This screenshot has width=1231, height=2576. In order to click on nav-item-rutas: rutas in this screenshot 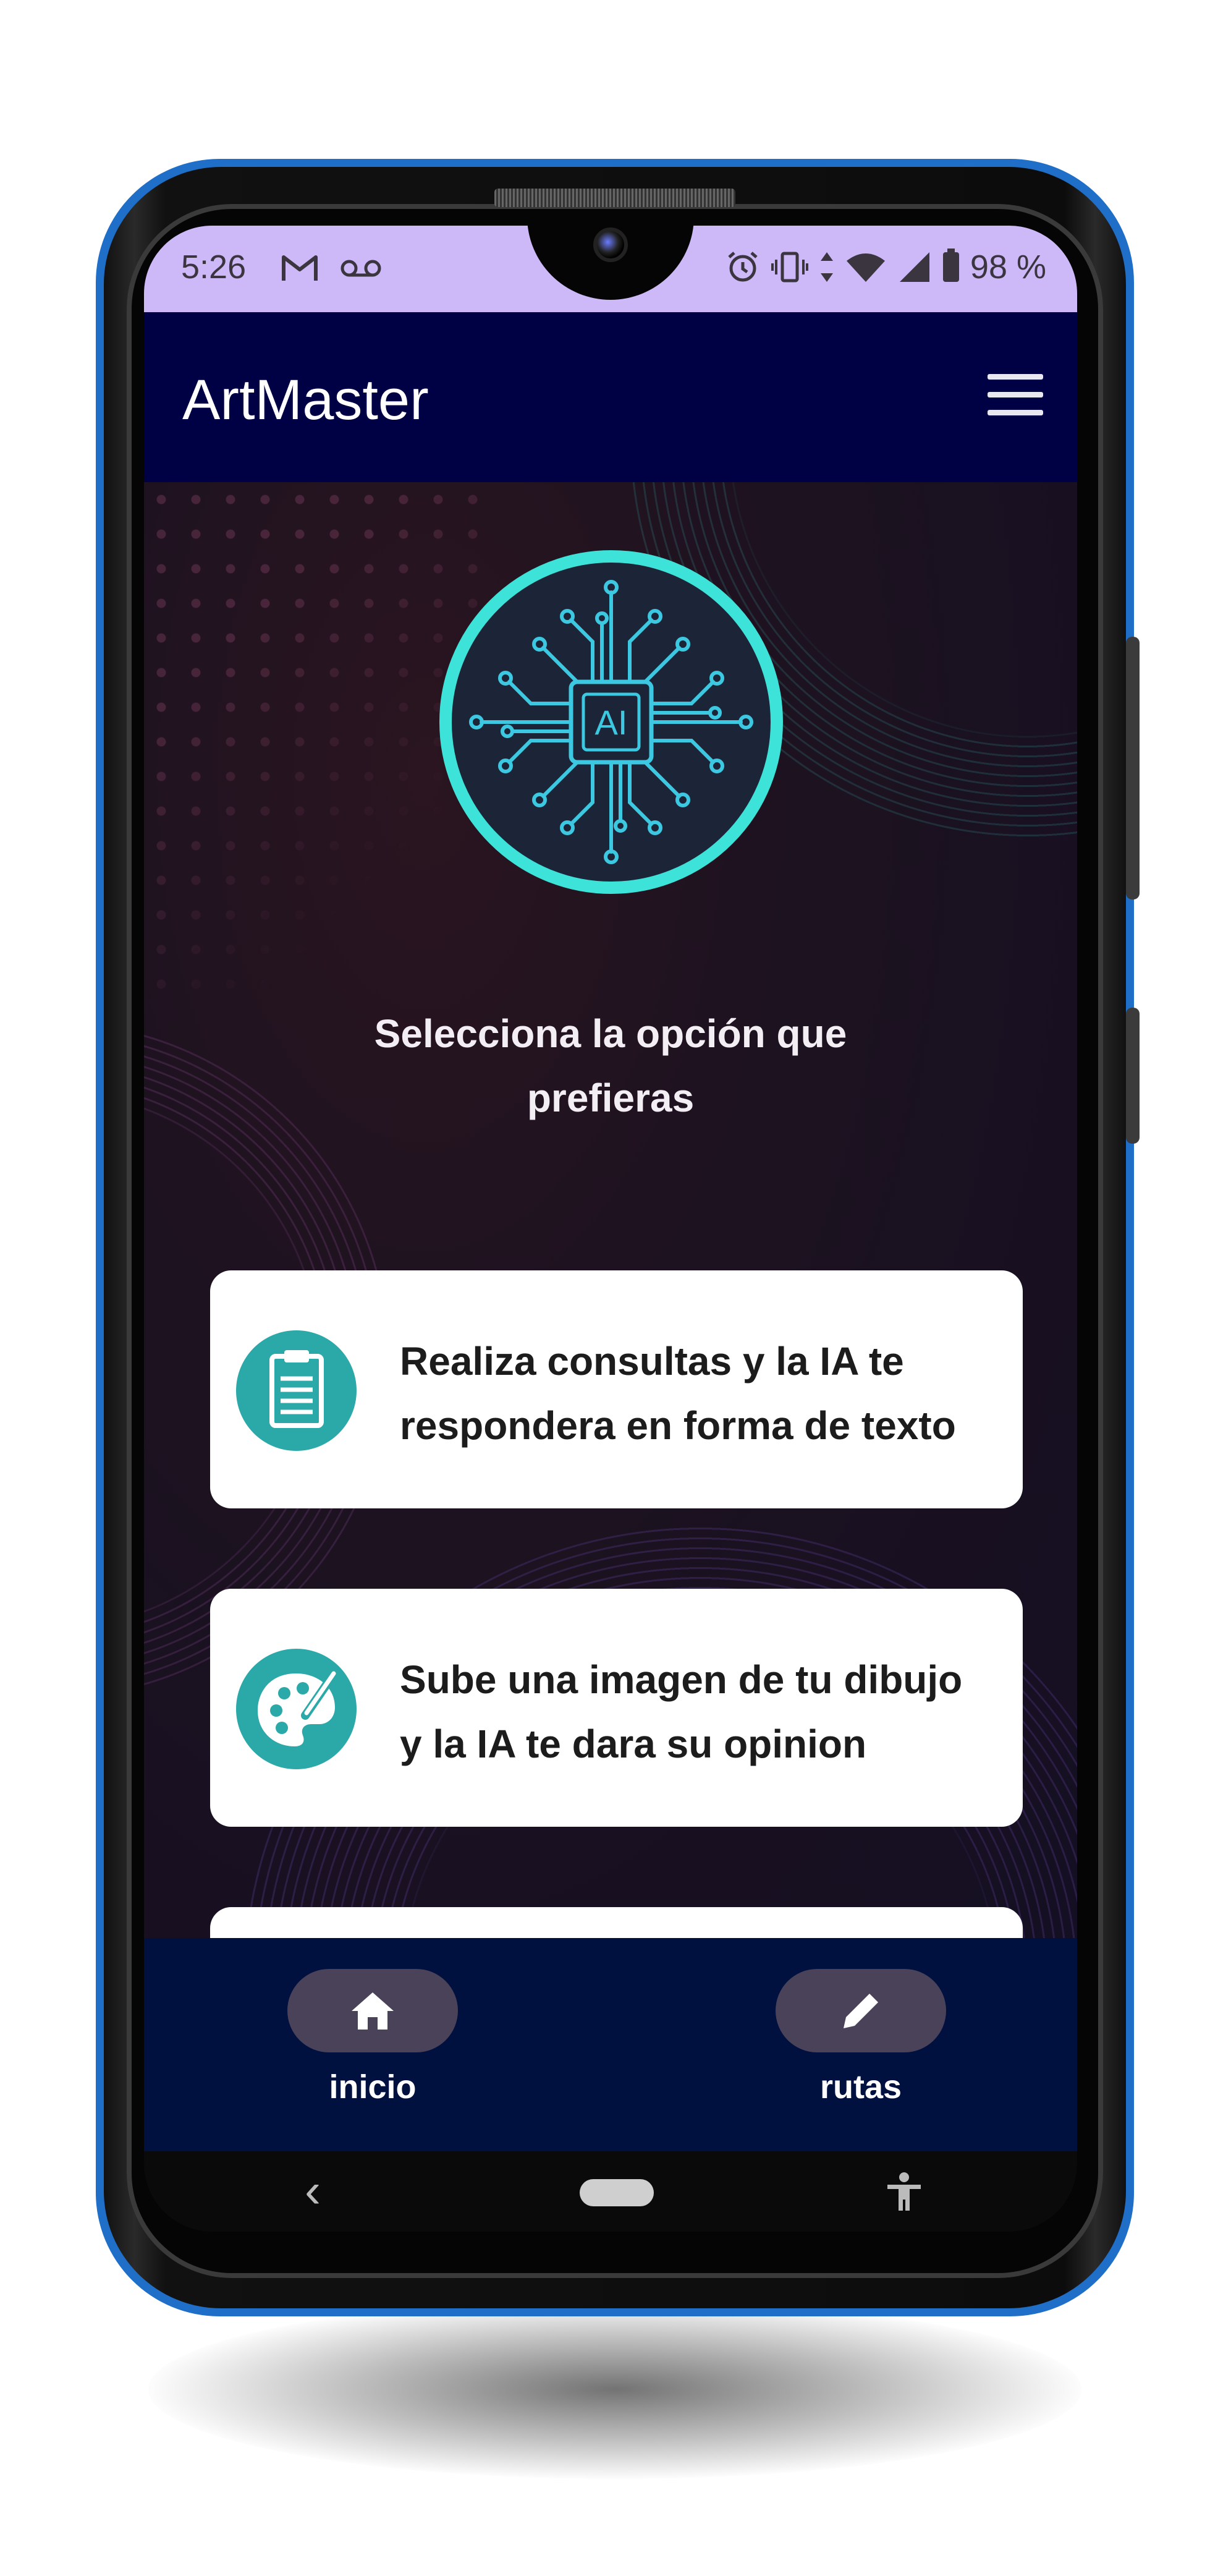, I will do `click(861, 2043)`.